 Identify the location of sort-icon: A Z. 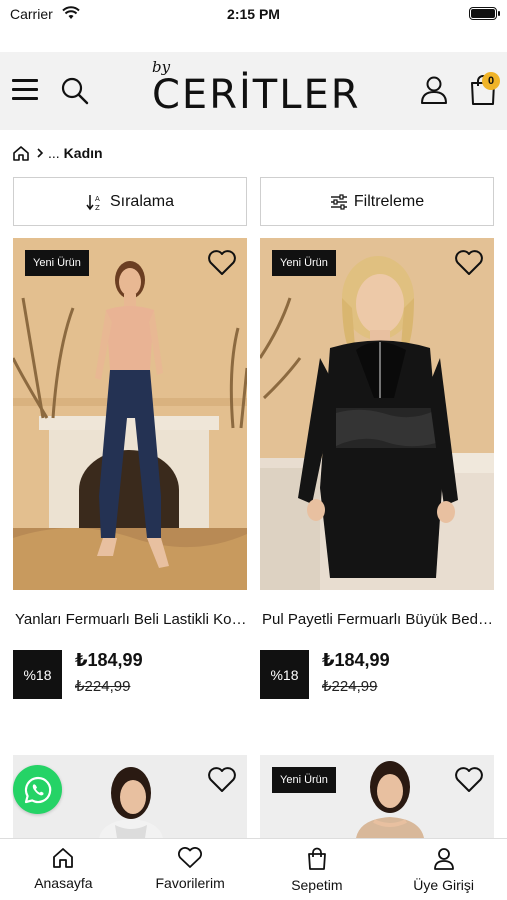
(93, 202).